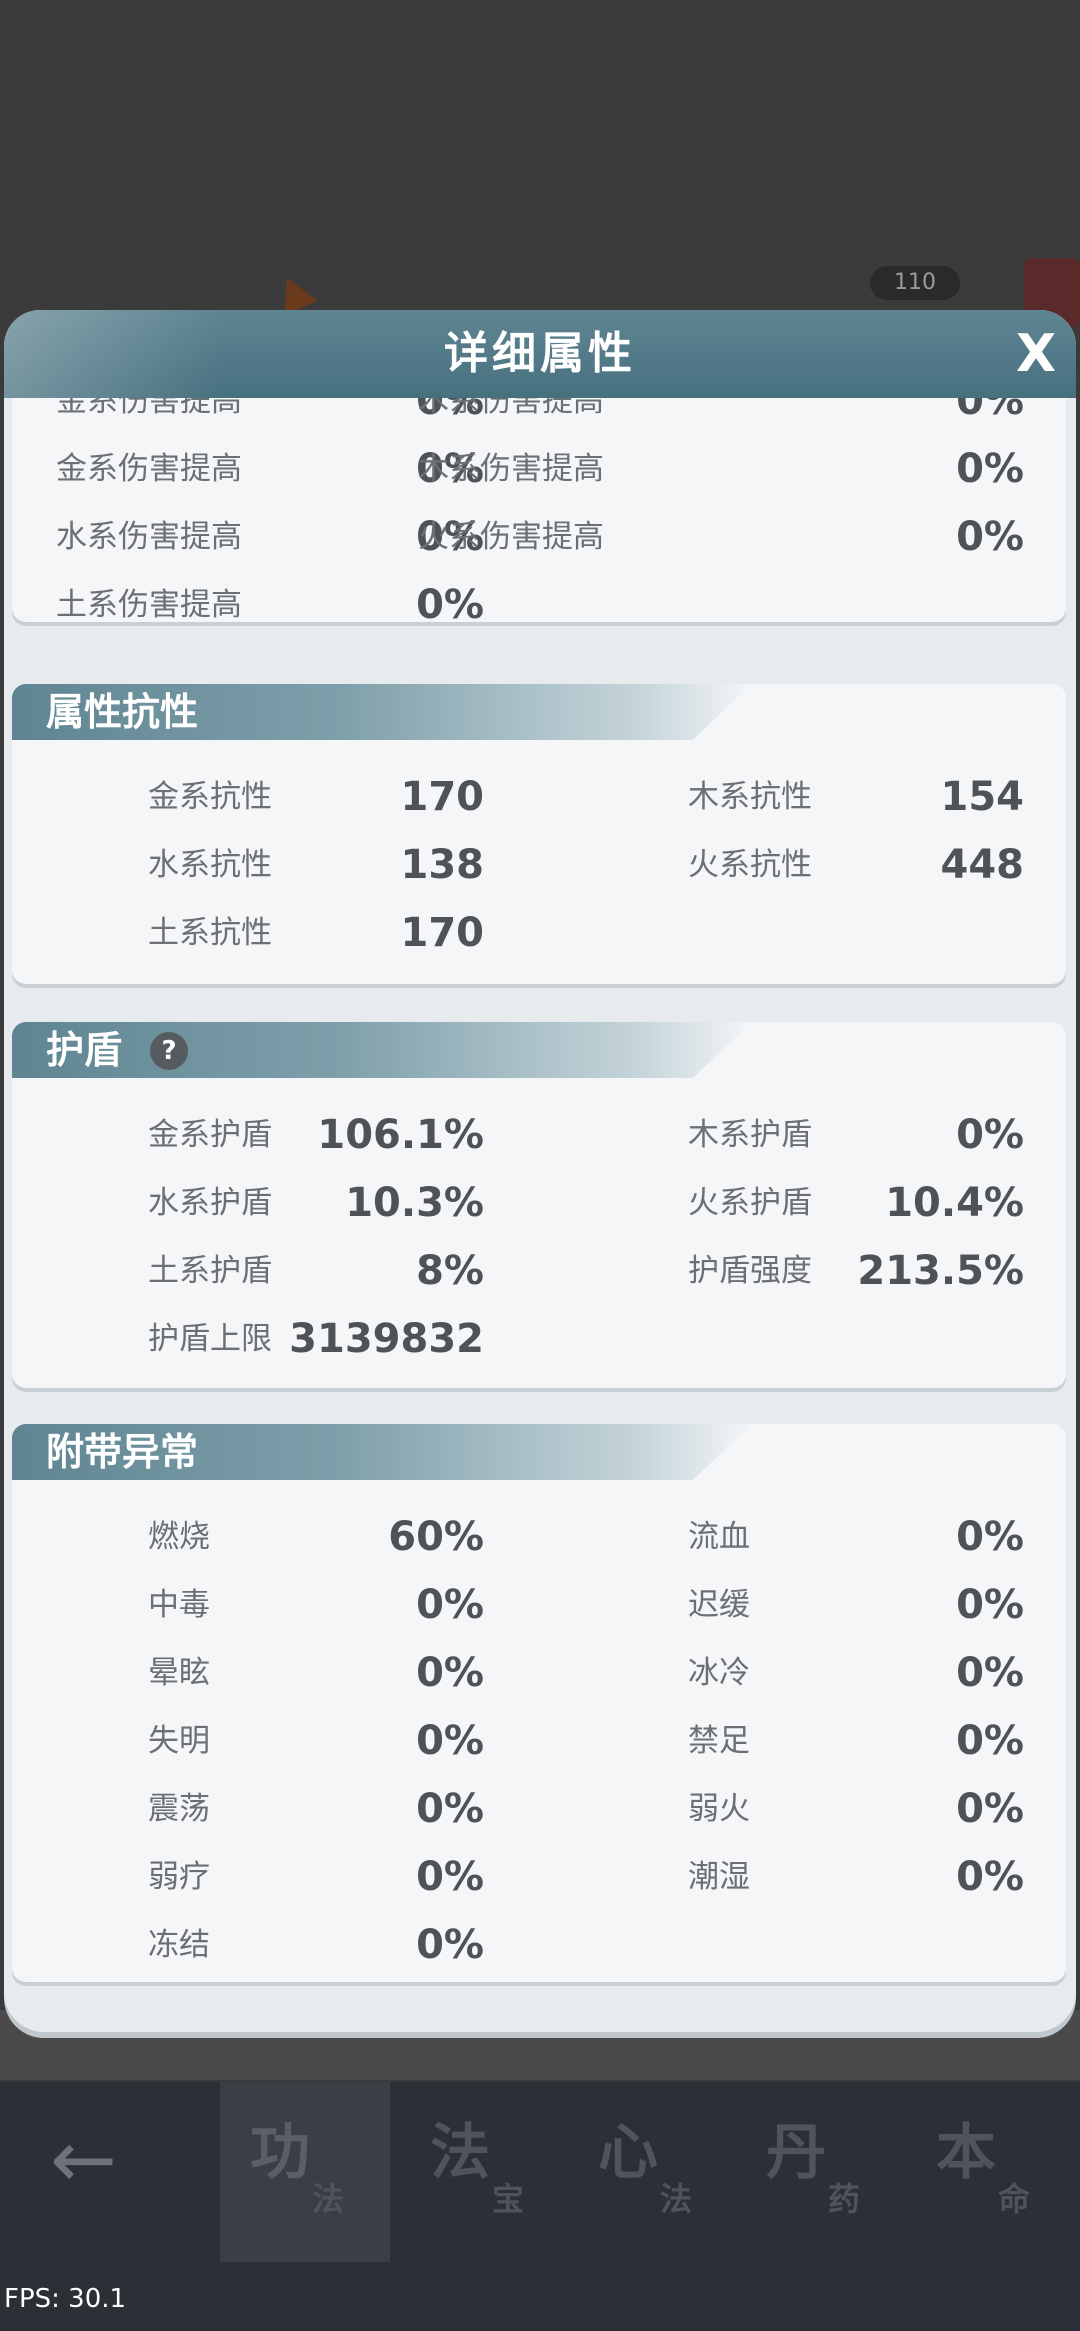 The height and width of the screenshot is (2331, 1080). I want to click on tab-gongfa: 功 法, so click(305, 2172).